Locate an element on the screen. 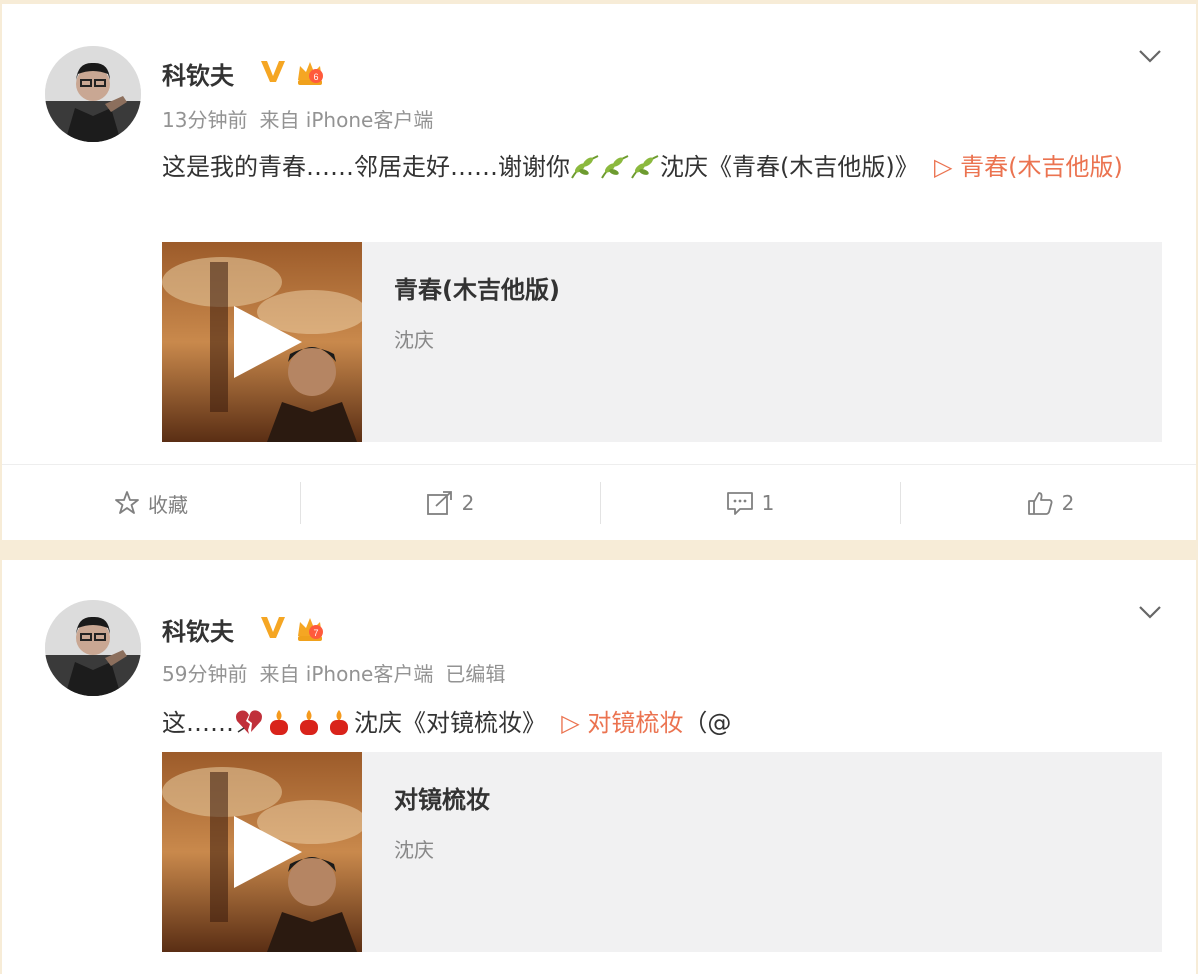  thumbs-up-icon is located at coordinates (1040, 503).